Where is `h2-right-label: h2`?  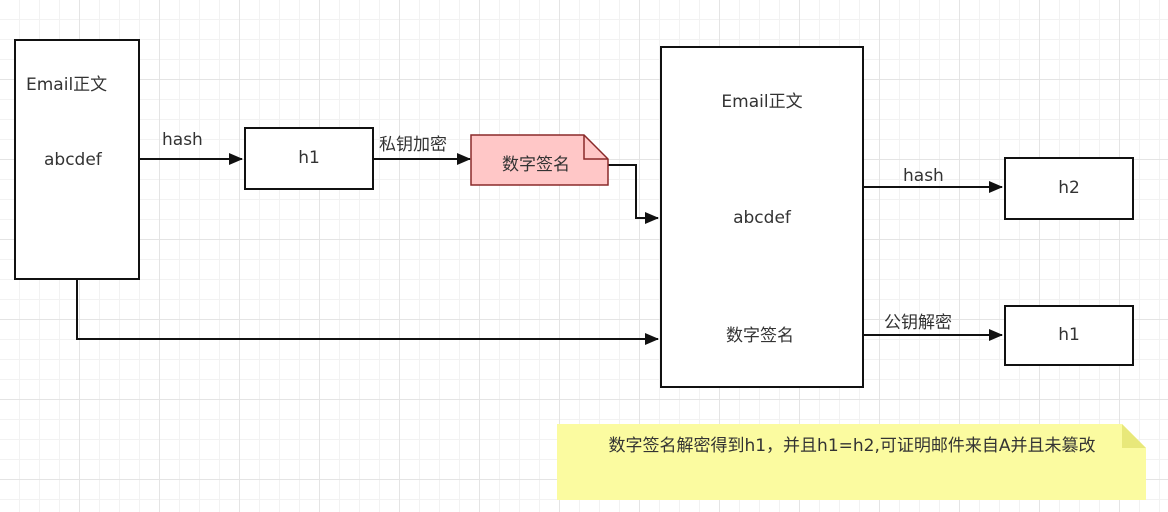 h2-right-label: h2 is located at coordinates (1069, 188).